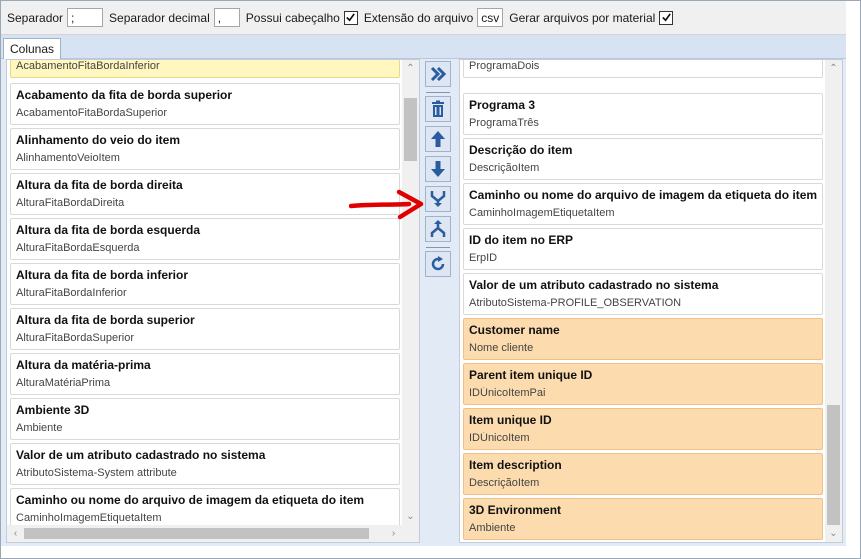 The width and height of the screenshot is (861, 559). Describe the element at coordinates (35, 17) in the screenshot. I see `separator-label: Separador` at that location.